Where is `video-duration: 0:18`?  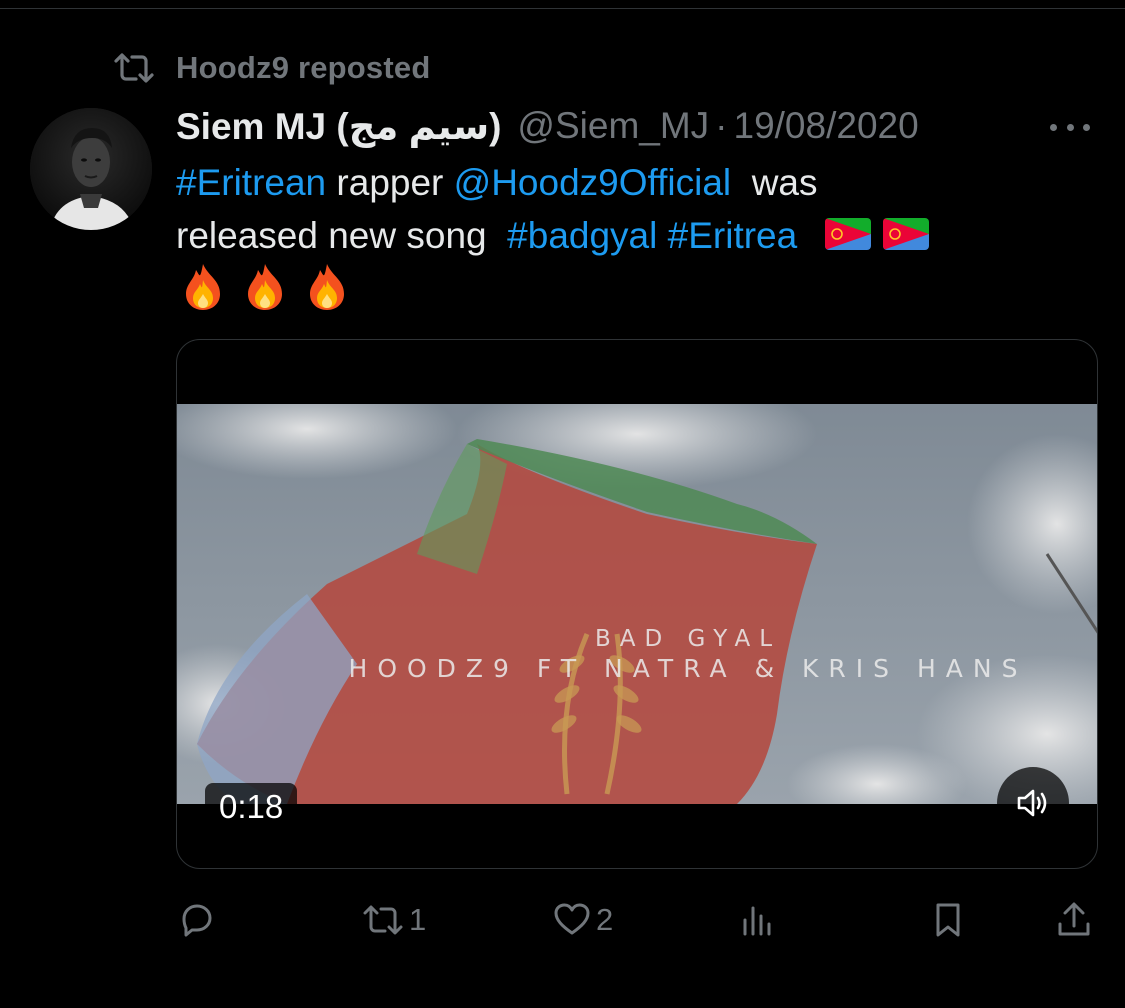 video-duration: 0:18 is located at coordinates (251, 807).